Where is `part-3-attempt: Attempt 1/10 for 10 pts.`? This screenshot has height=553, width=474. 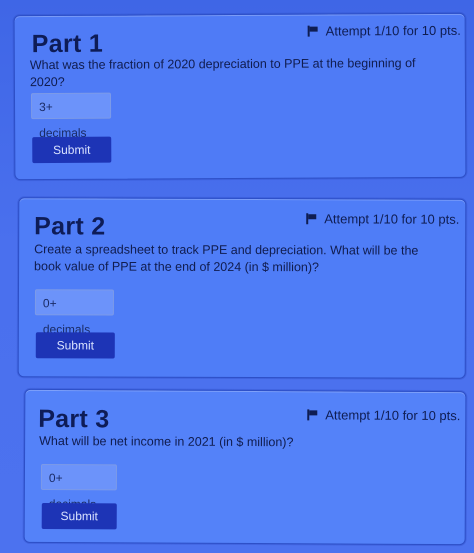
part-3-attempt: Attempt 1/10 for 10 pts. is located at coordinates (383, 415).